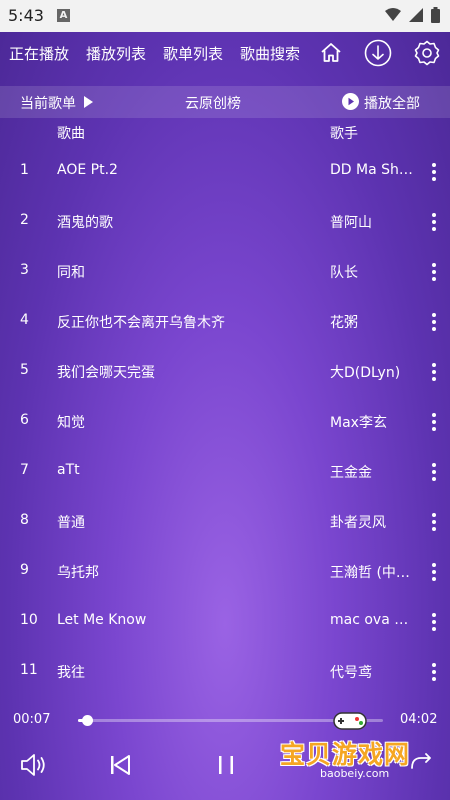  I want to click on tab-playlists: 歌单列表, so click(193, 53).